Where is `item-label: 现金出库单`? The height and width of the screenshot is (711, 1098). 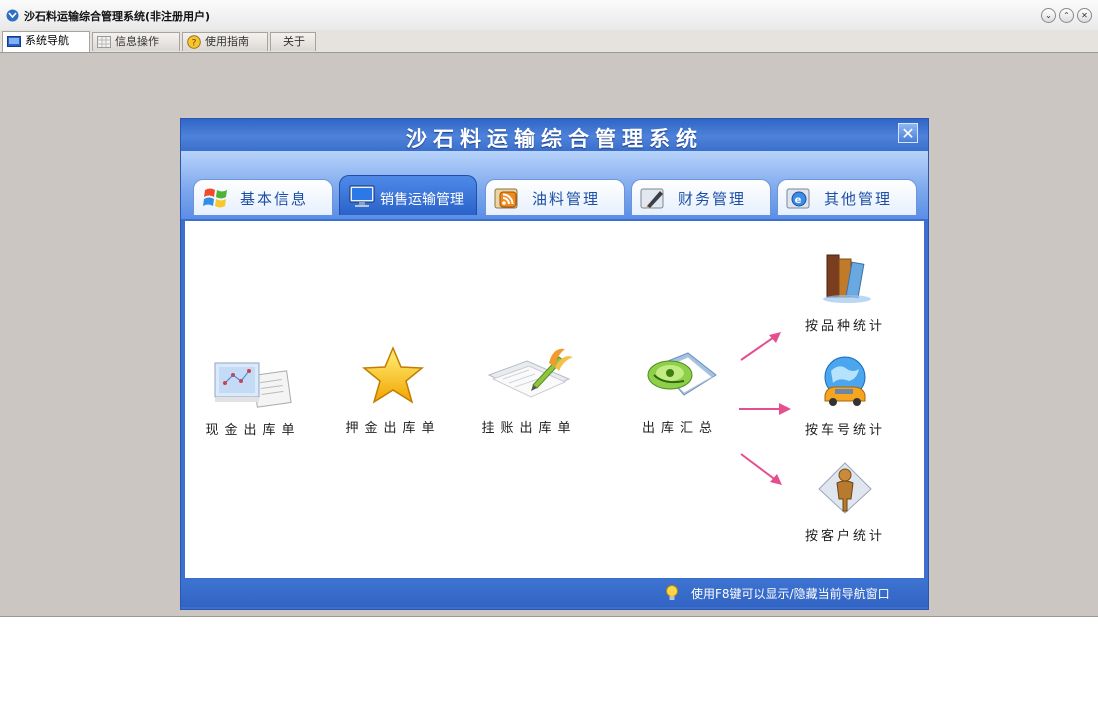
item-label: 现金出库单 is located at coordinates (253, 430).